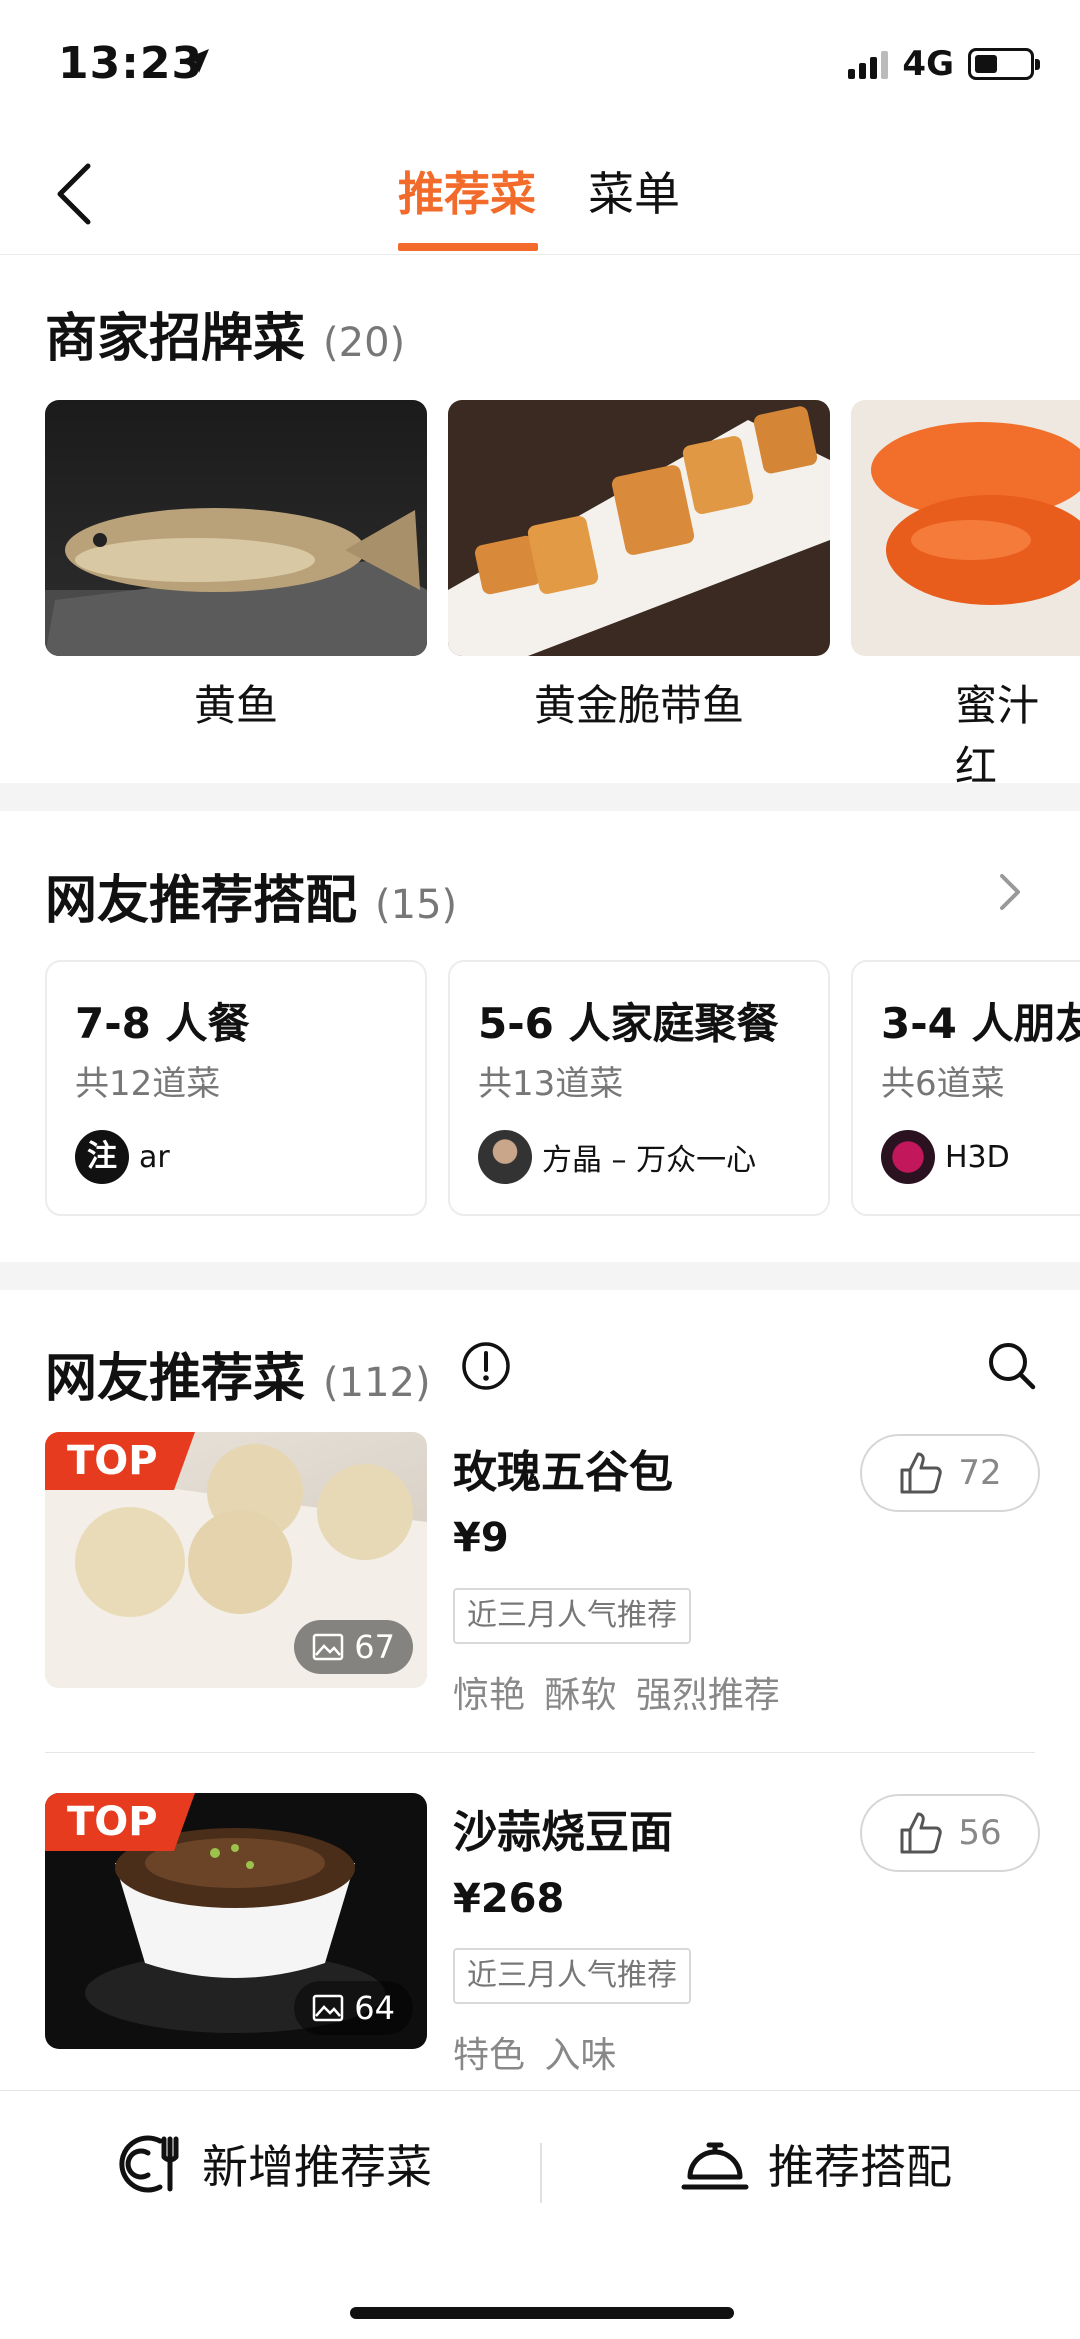 The height and width of the screenshot is (2339, 1080). I want to click on tab-menu: 菜单, so click(634, 191).